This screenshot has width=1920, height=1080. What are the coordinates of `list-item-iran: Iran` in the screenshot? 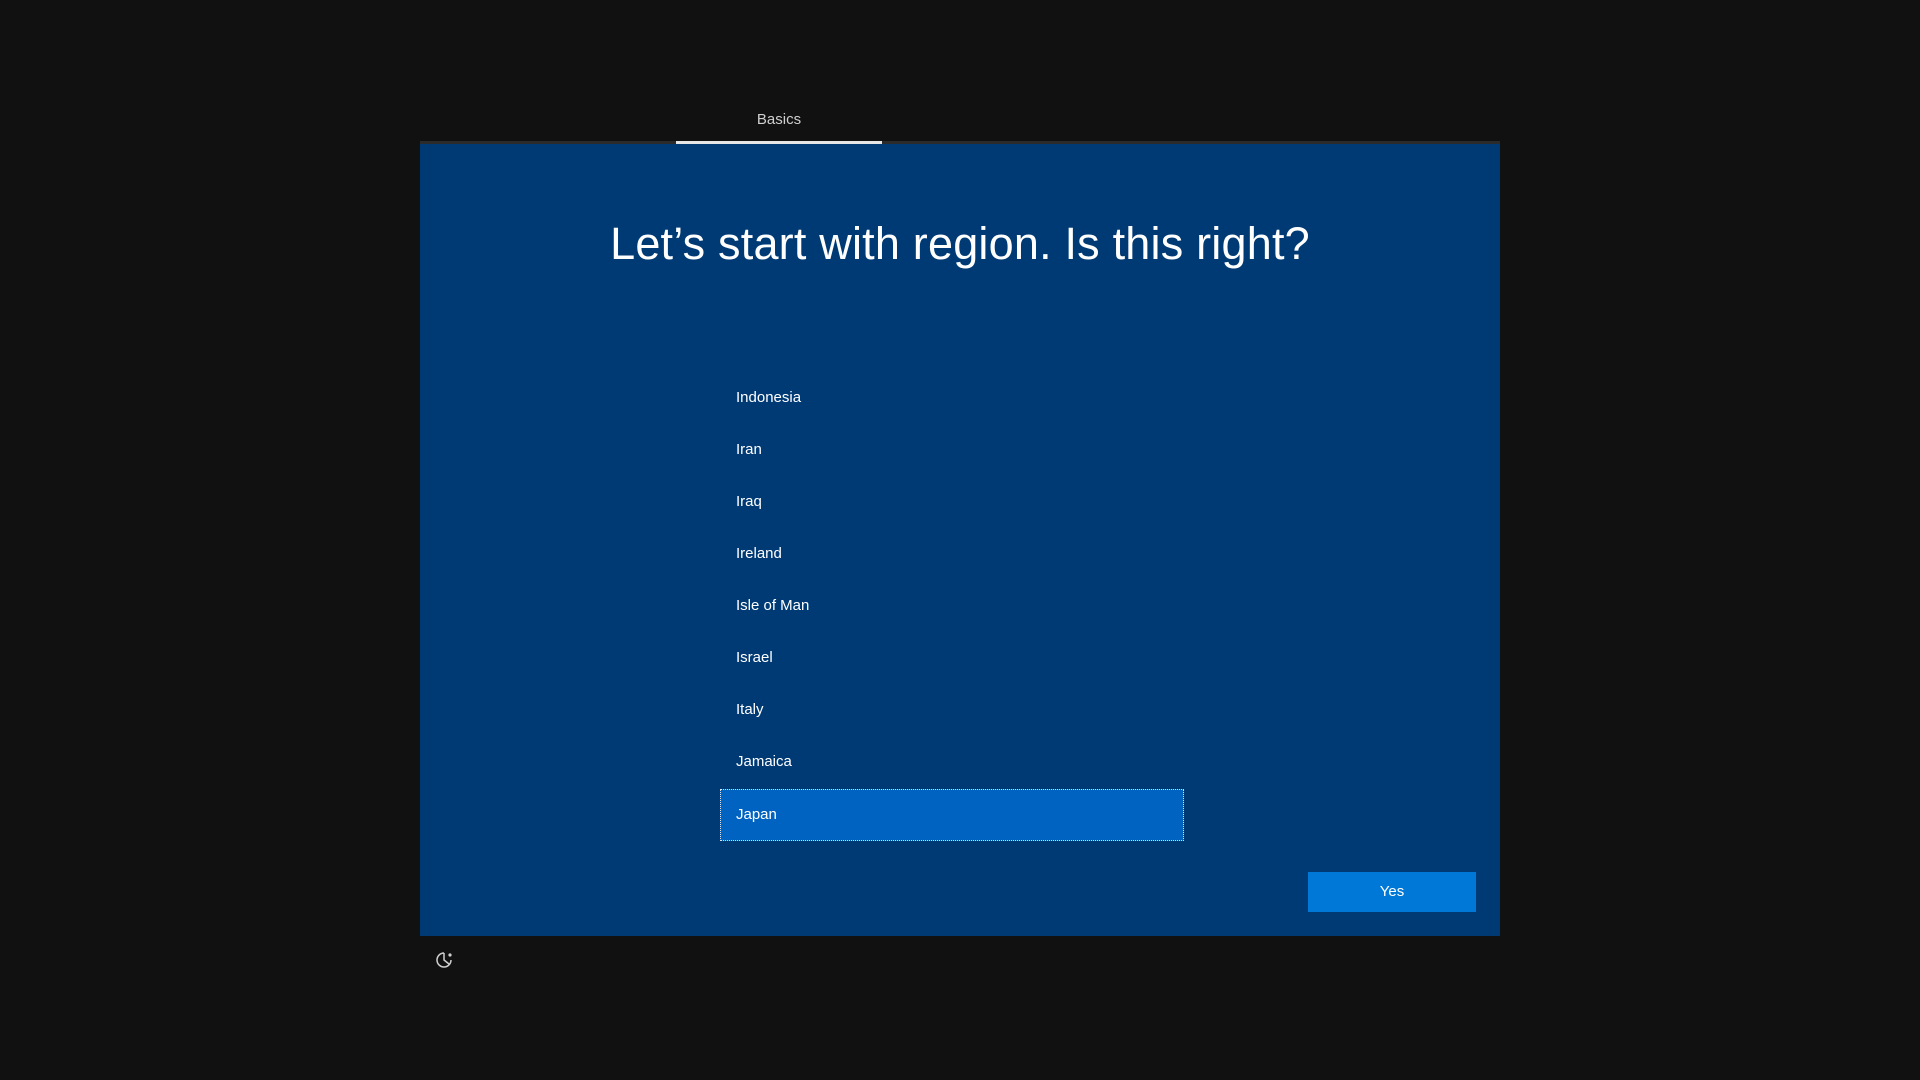 It's located at (952, 450).